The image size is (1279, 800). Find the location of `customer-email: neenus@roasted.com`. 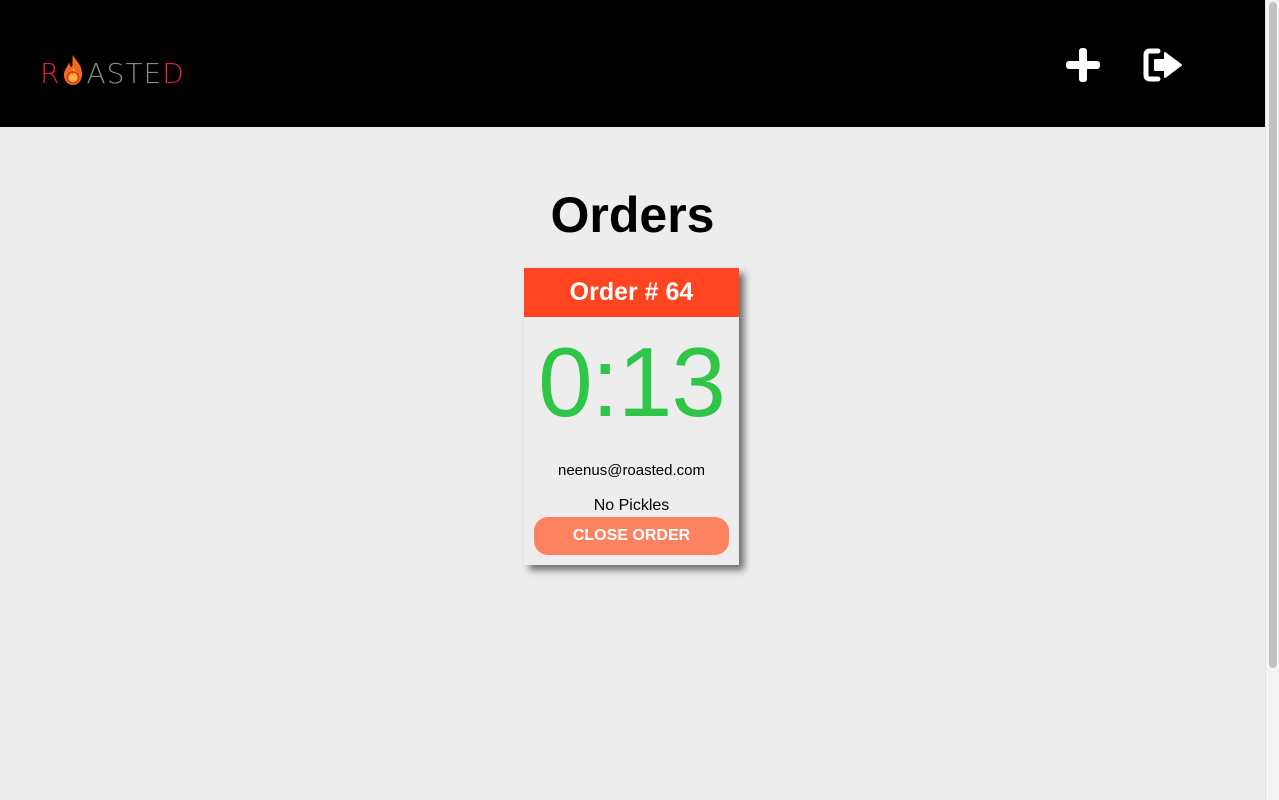

customer-email: neenus@roasted.com is located at coordinates (631, 470).